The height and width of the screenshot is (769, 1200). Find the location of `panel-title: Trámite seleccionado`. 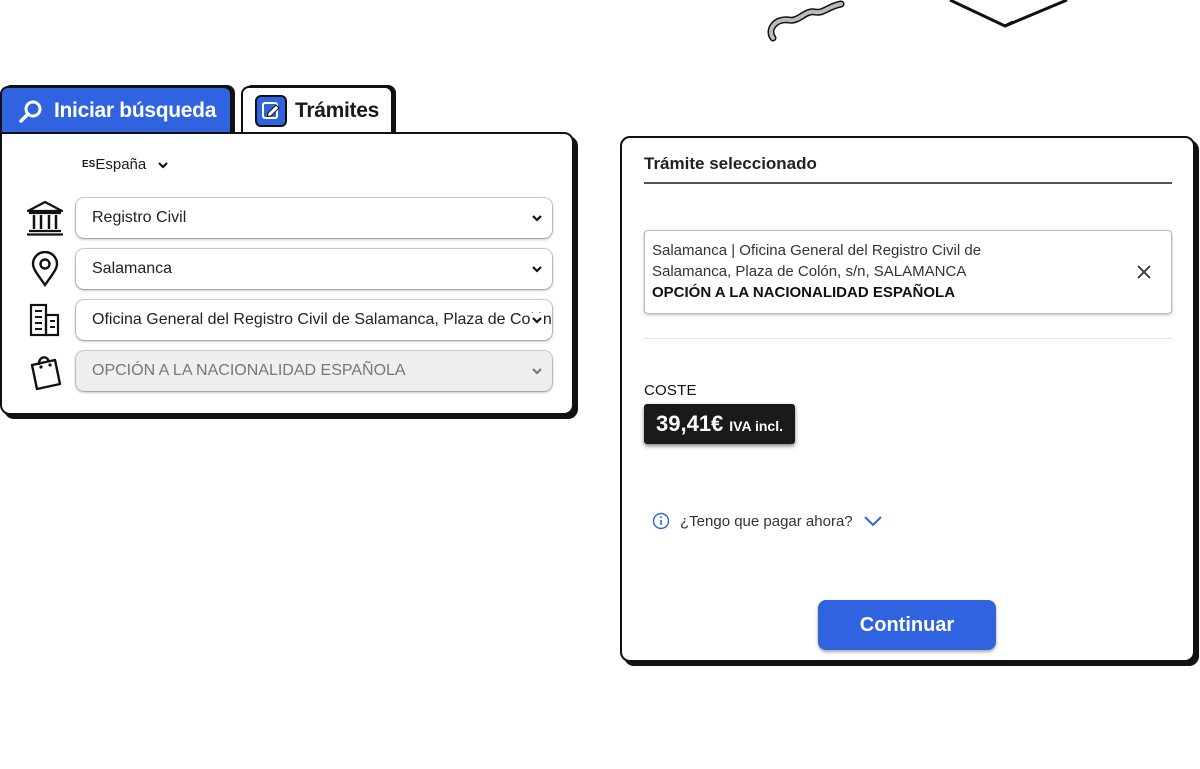

panel-title: Trámite seleccionado is located at coordinates (730, 163).